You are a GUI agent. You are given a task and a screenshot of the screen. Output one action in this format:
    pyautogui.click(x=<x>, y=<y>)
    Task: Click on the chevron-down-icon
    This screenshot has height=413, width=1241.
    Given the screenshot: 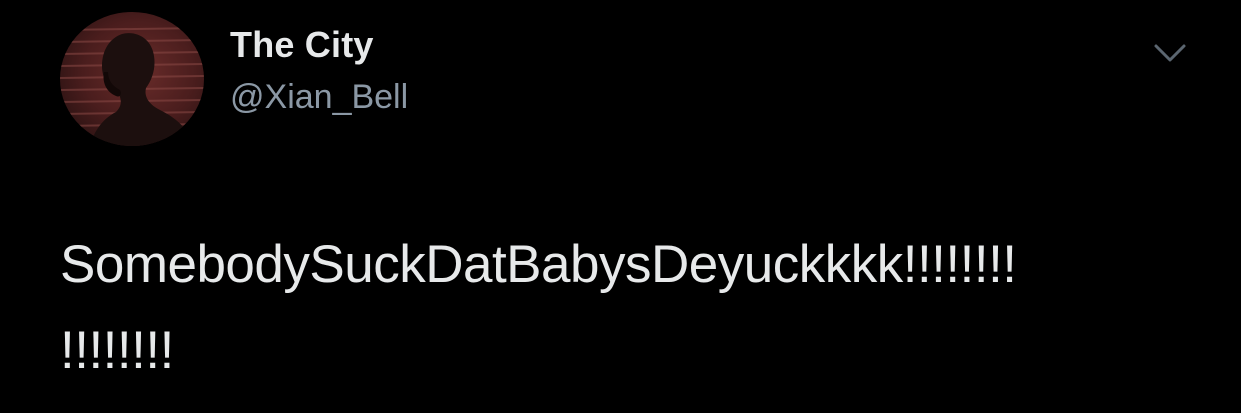 What is the action you would take?
    pyautogui.click(x=1170, y=54)
    